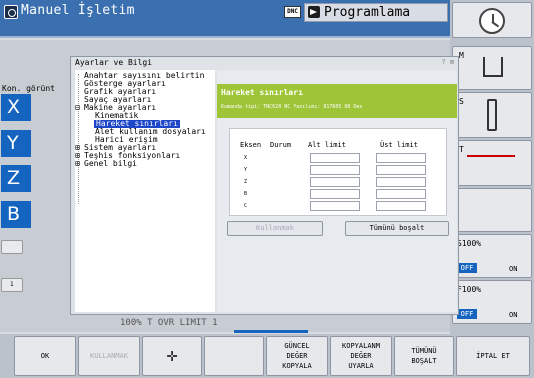 This screenshot has width=534, height=378. I want to click on tree-expand-icon: ⊞, so click(77, 164).